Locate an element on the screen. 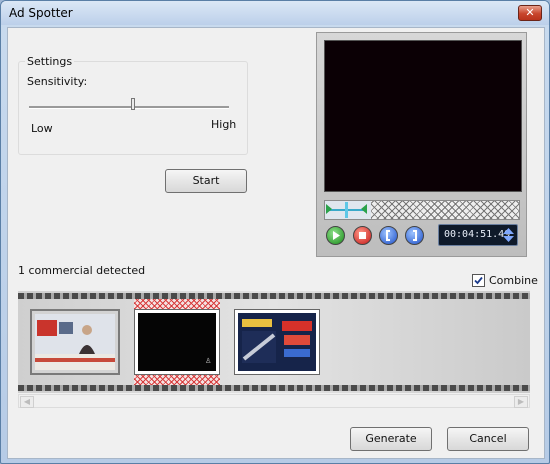  play-icon is located at coordinates (336, 235).